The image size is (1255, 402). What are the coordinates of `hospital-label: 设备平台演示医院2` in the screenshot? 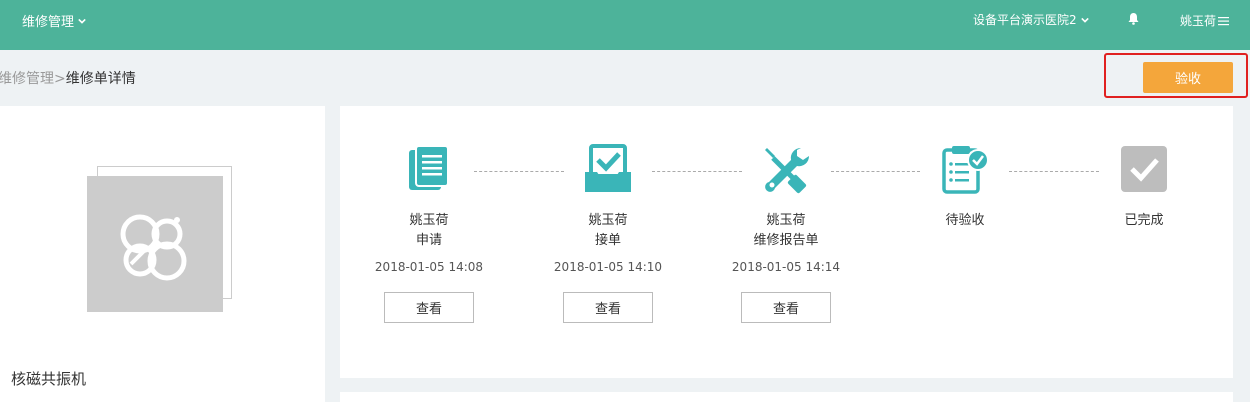 It's located at (1025, 20).